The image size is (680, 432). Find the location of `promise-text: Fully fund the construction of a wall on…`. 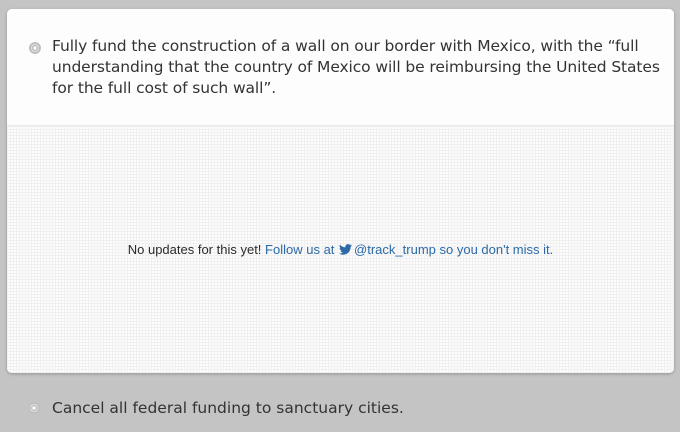

promise-text: Fully fund the construction of a wall on… is located at coordinates (356, 67).